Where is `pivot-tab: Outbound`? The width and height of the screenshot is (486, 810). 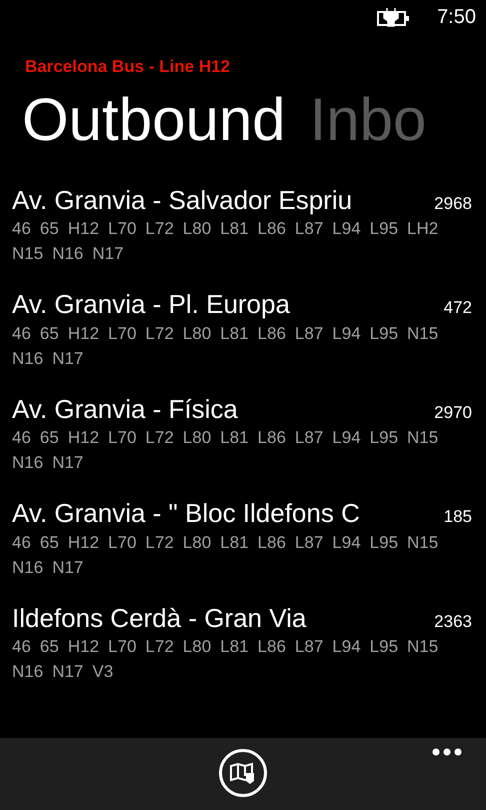 pivot-tab: Outbound is located at coordinates (154, 120).